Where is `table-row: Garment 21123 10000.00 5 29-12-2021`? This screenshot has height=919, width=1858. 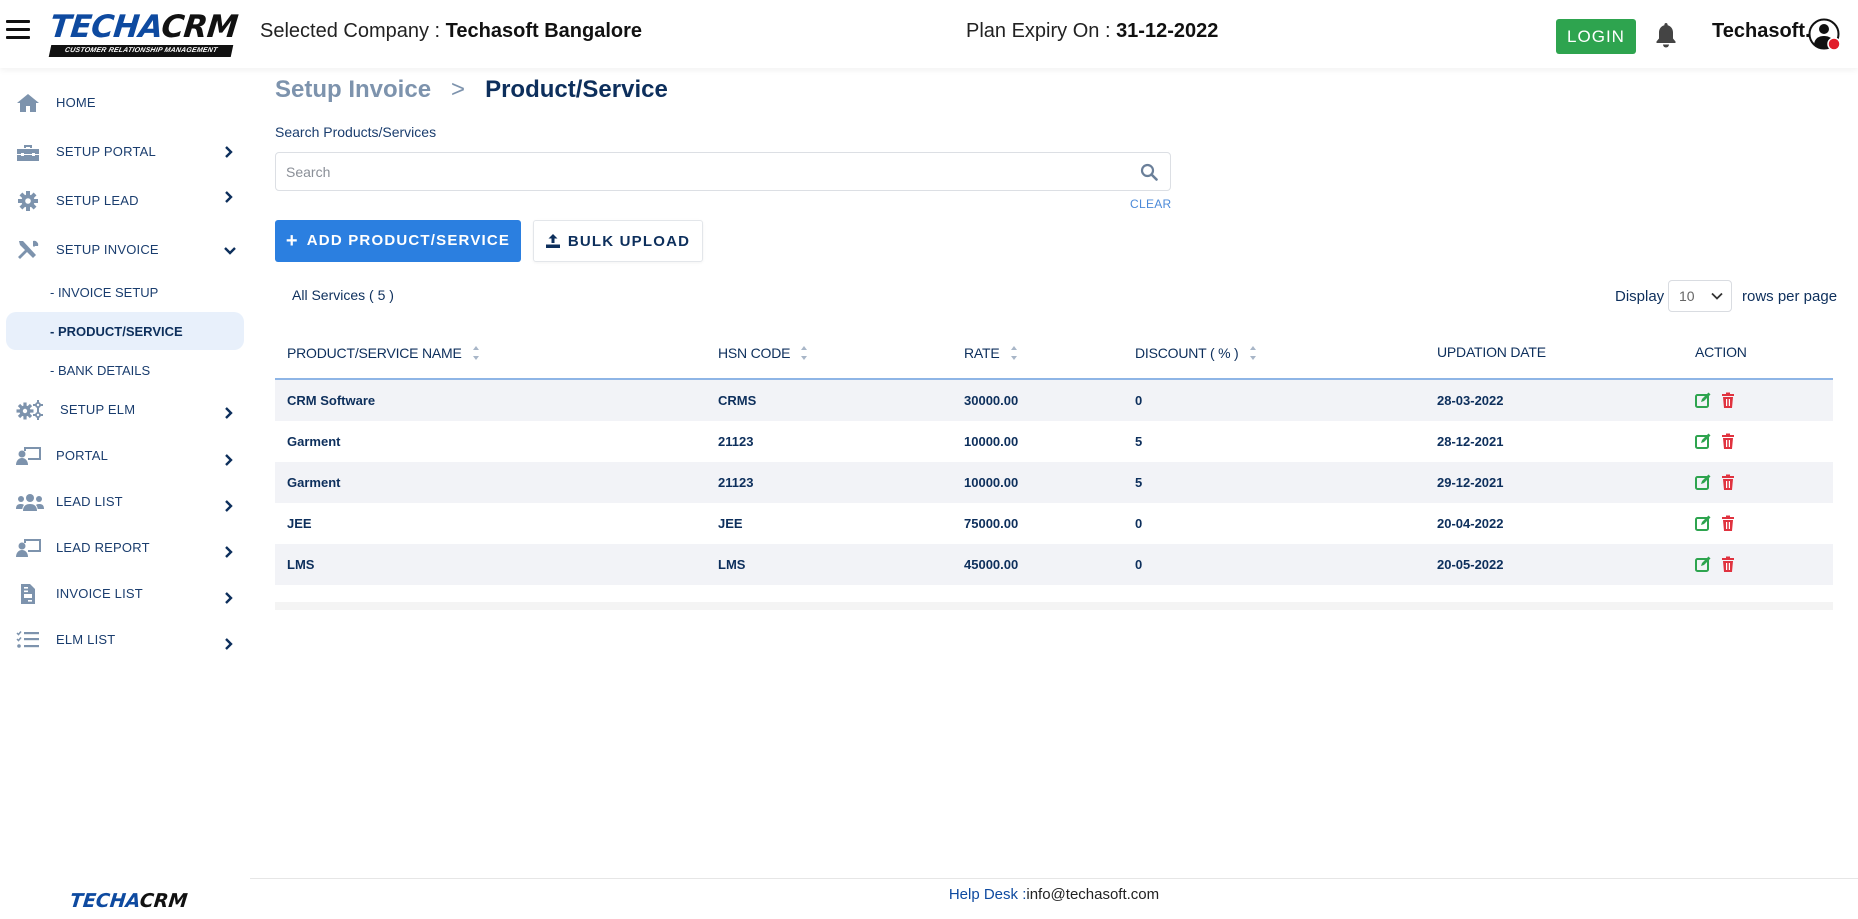 table-row: Garment 21123 10000.00 5 29-12-2021 is located at coordinates (1054, 482).